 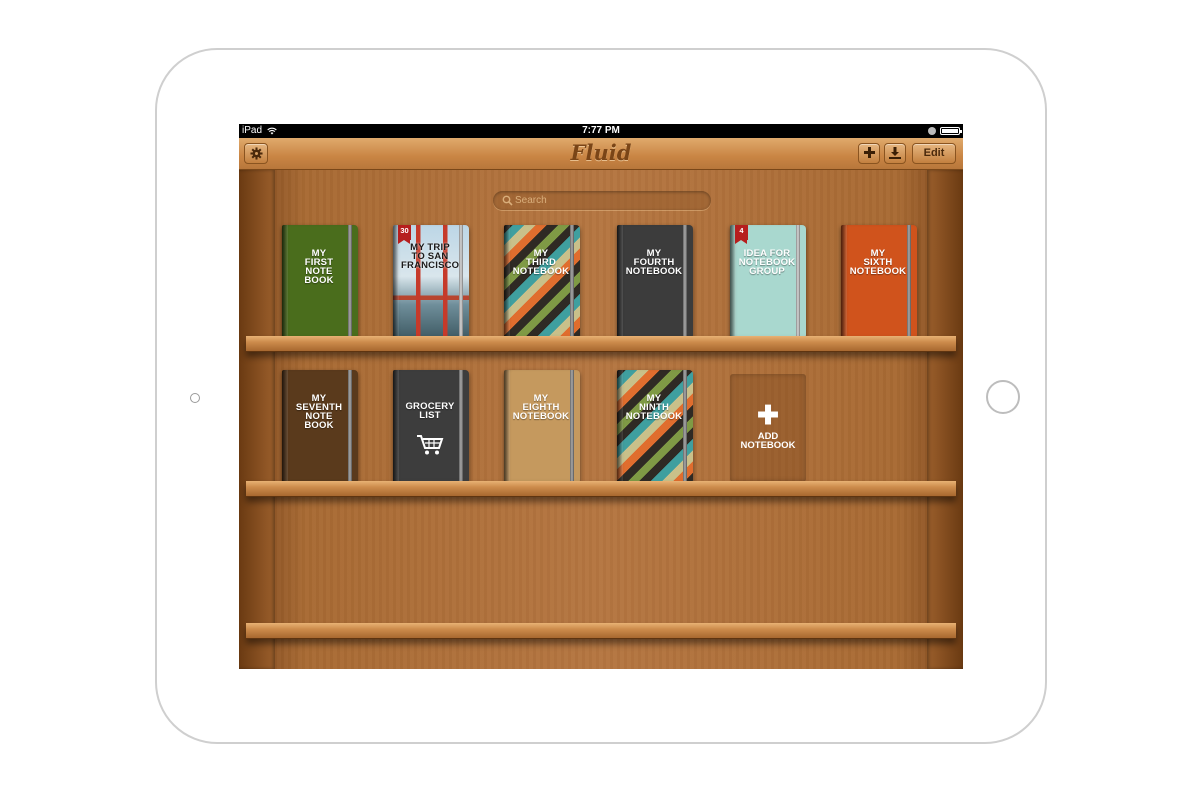 What do you see at coordinates (878, 262) in the screenshot?
I see `notebook-title: MY SIXTH NOTEBOOK` at bounding box center [878, 262].